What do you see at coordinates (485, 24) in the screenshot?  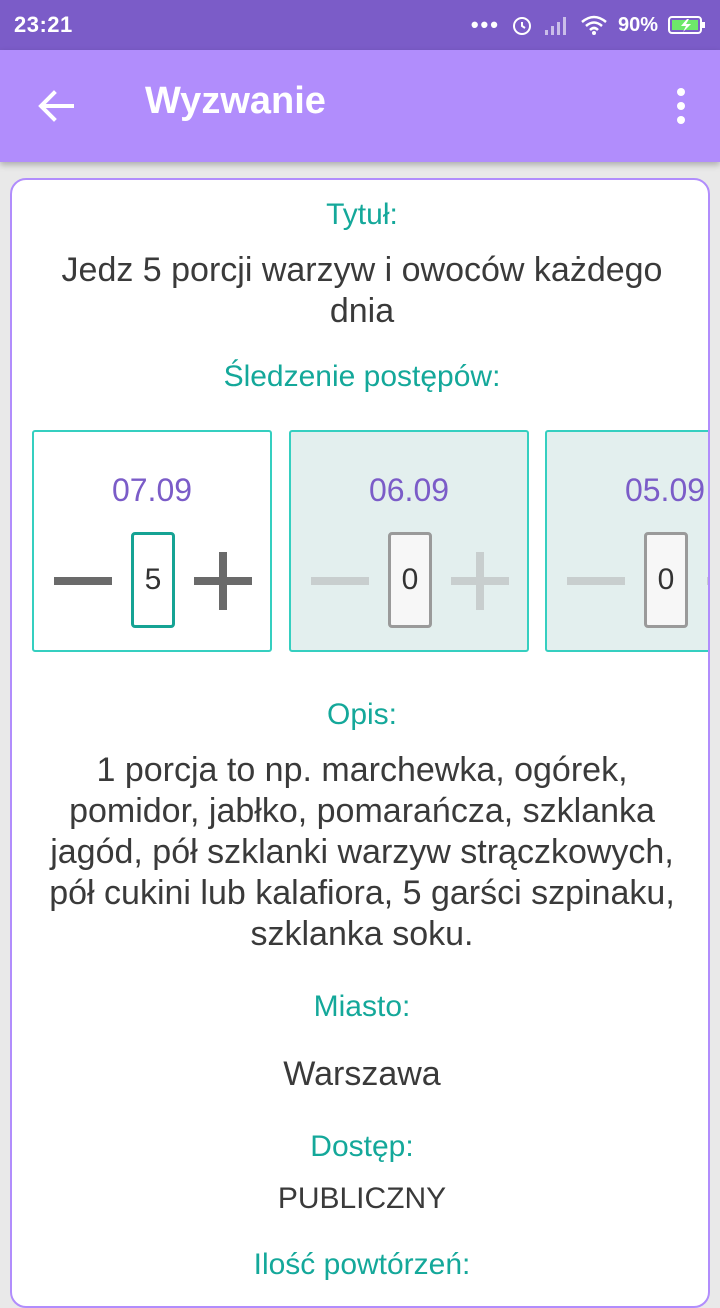 I see `more-notifications-icon: •••` at bounding box center [485, 24].